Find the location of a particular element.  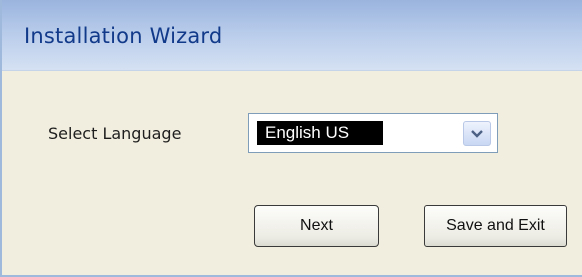

save-and-exit-button: Save and Exit is located at coordinates (495, 226).